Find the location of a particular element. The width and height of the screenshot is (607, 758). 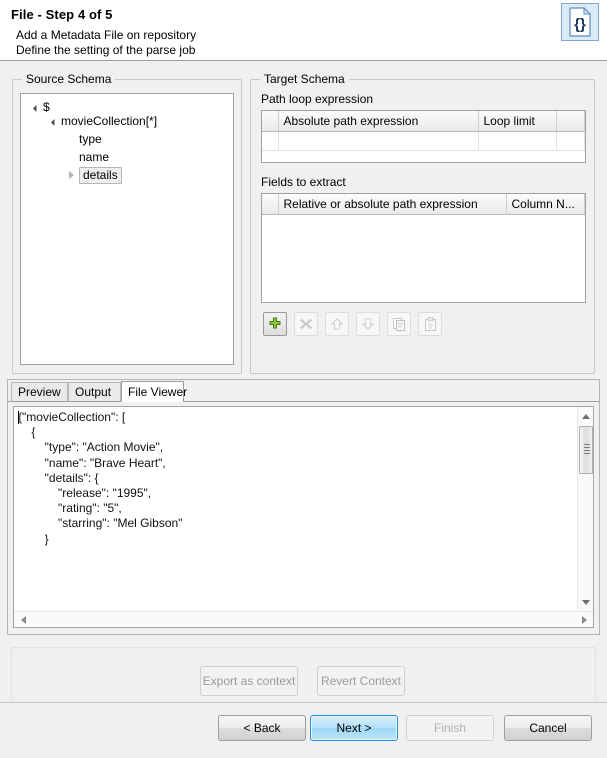

table-row is located at coordinates (423, 141).